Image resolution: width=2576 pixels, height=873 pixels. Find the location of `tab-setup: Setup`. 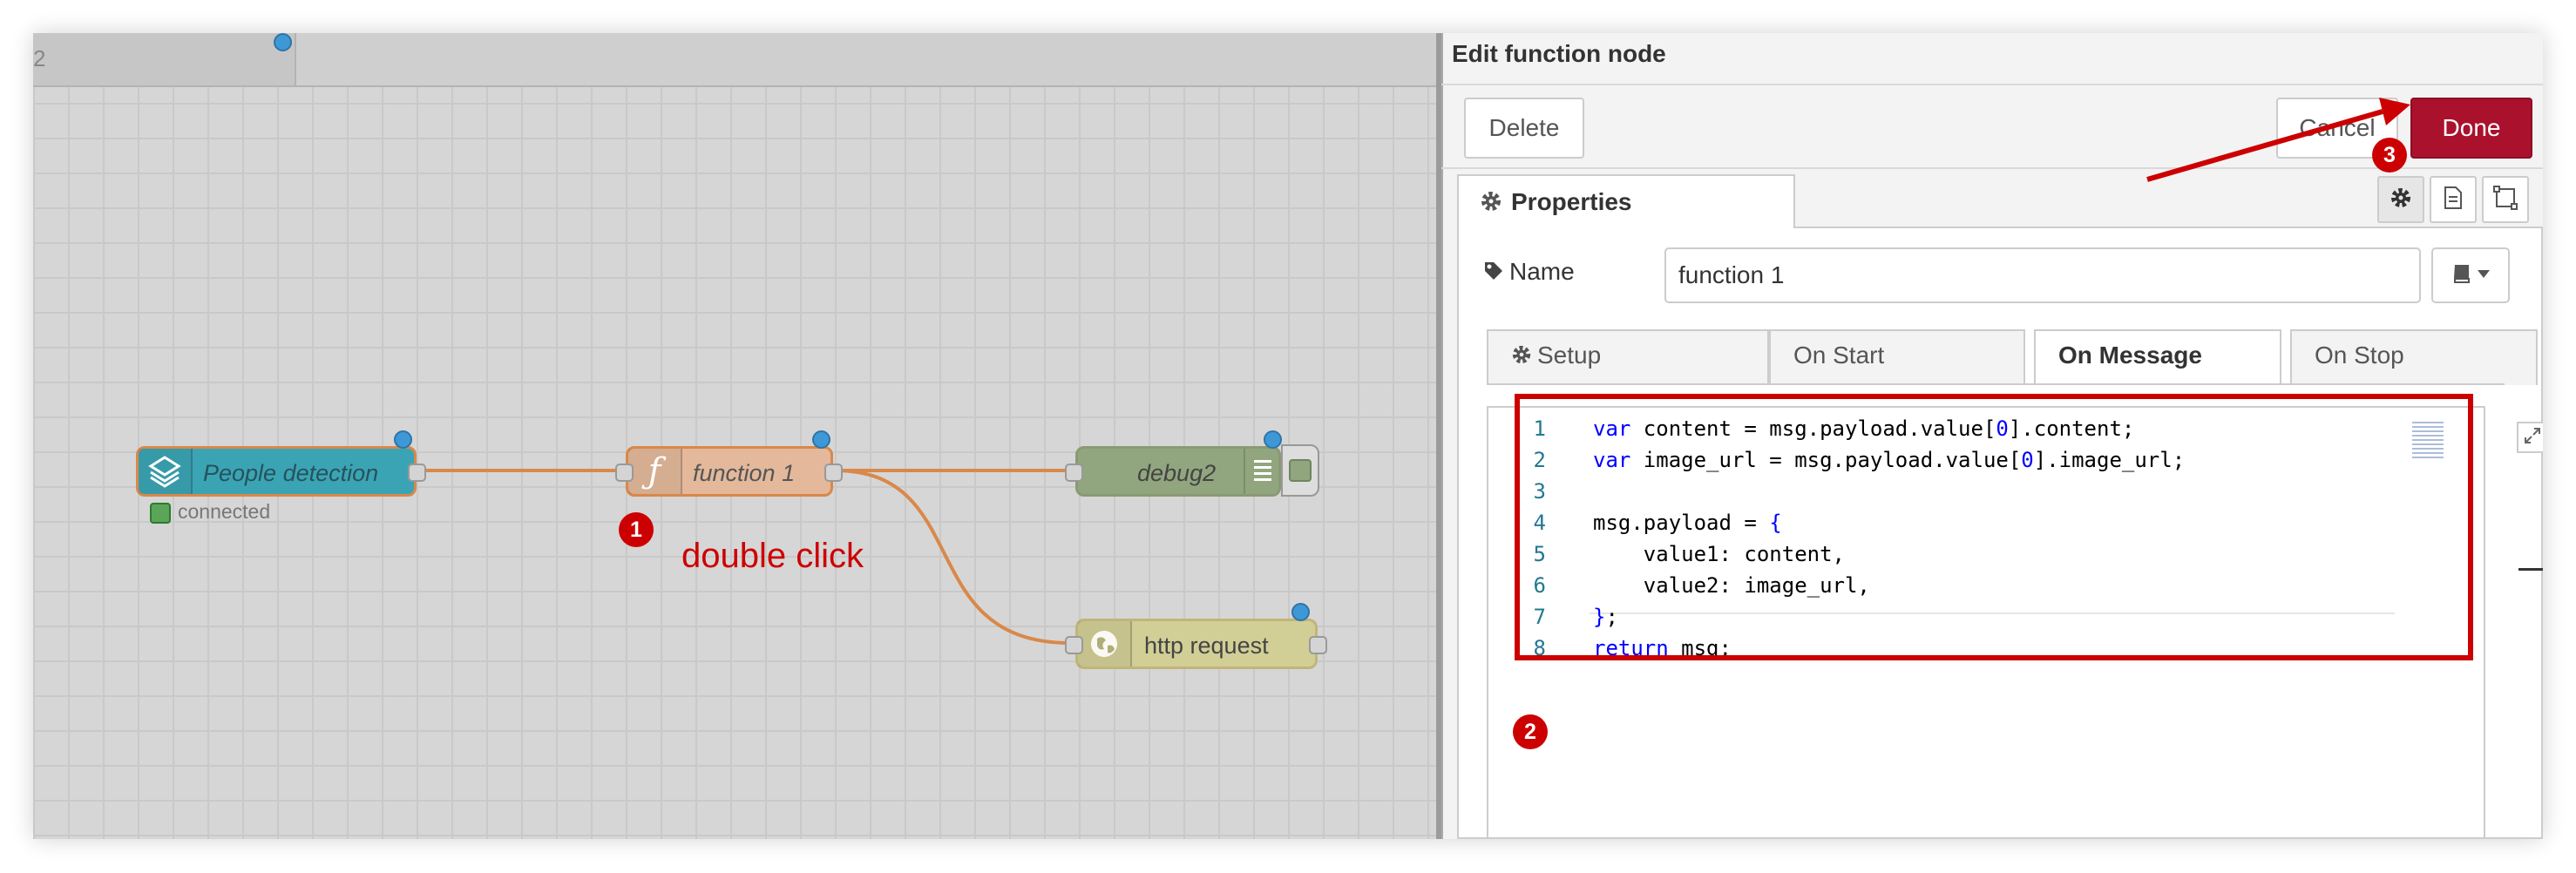

tab-setup: Setup is located at coordinates (1628, 357).